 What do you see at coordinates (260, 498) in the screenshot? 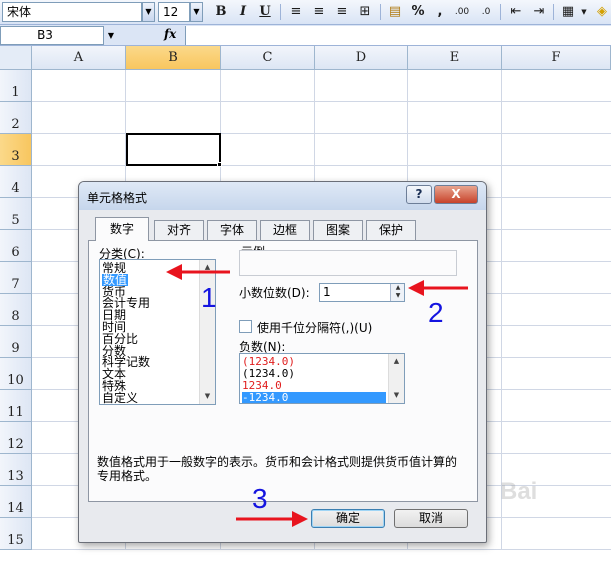
I see `step-number-3: 3` at bounding box center [260, 498].